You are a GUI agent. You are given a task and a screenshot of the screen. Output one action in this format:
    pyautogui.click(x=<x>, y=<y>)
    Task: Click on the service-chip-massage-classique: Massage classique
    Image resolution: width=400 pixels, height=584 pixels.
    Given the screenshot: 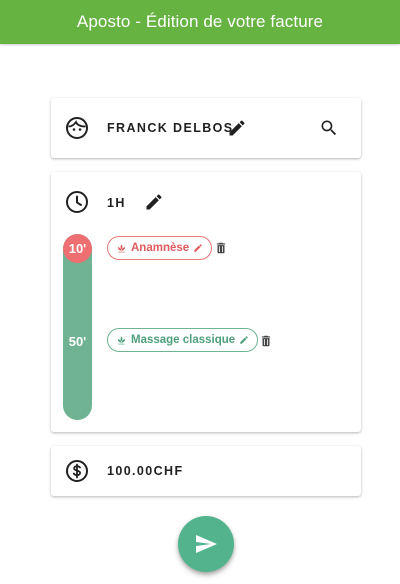 What is the action you would take?
    pyautogui.click(x=183, y=340)
    